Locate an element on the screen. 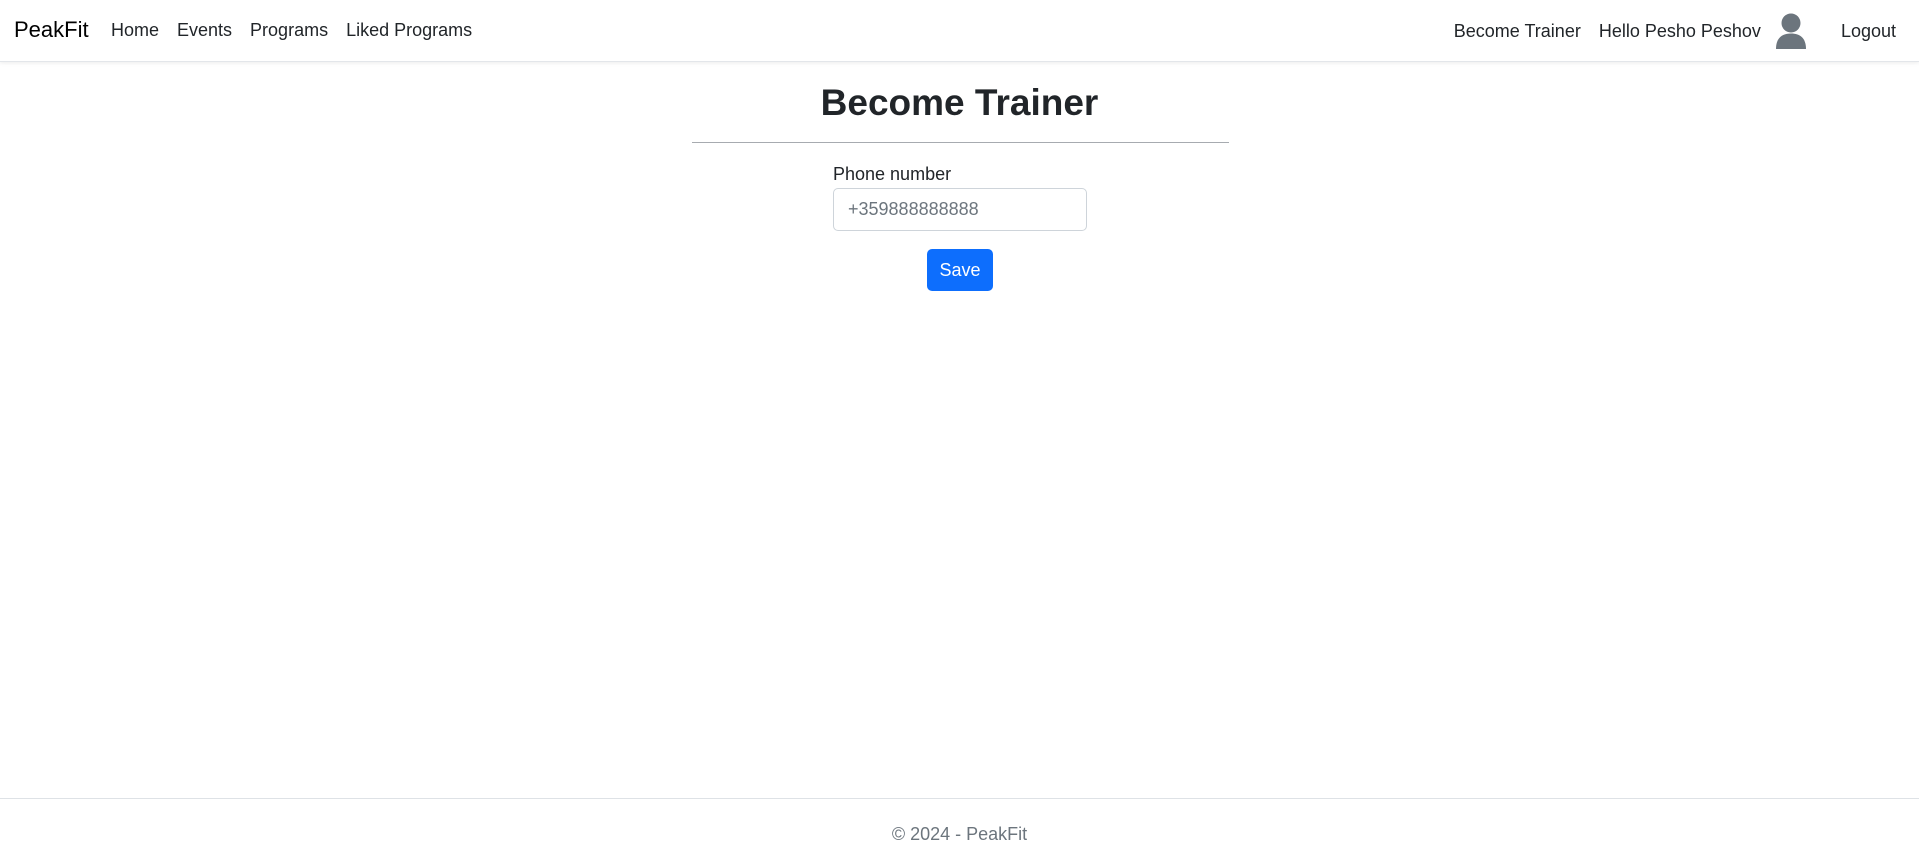  footer-copyright: © 2024 - PeakFit is located at coordinates (959, 834).